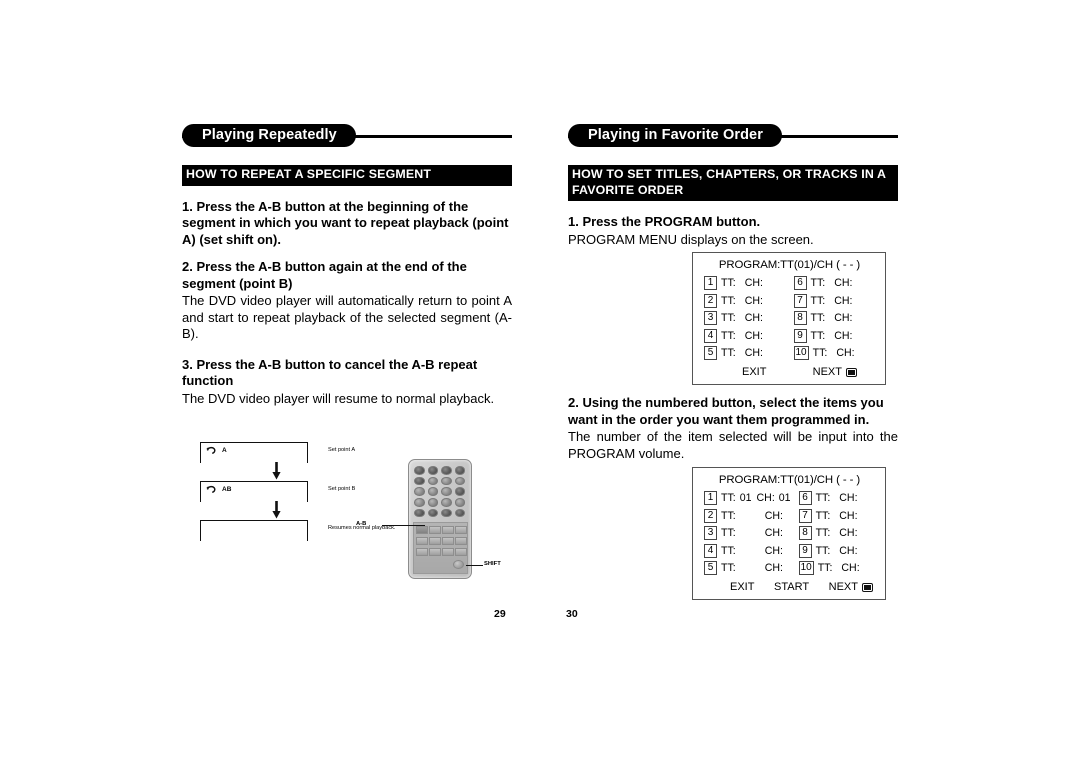  Describe the element at coordinates (745, 283) in the screenshot. I see `program-row: 1 TT: CH:` at that location.